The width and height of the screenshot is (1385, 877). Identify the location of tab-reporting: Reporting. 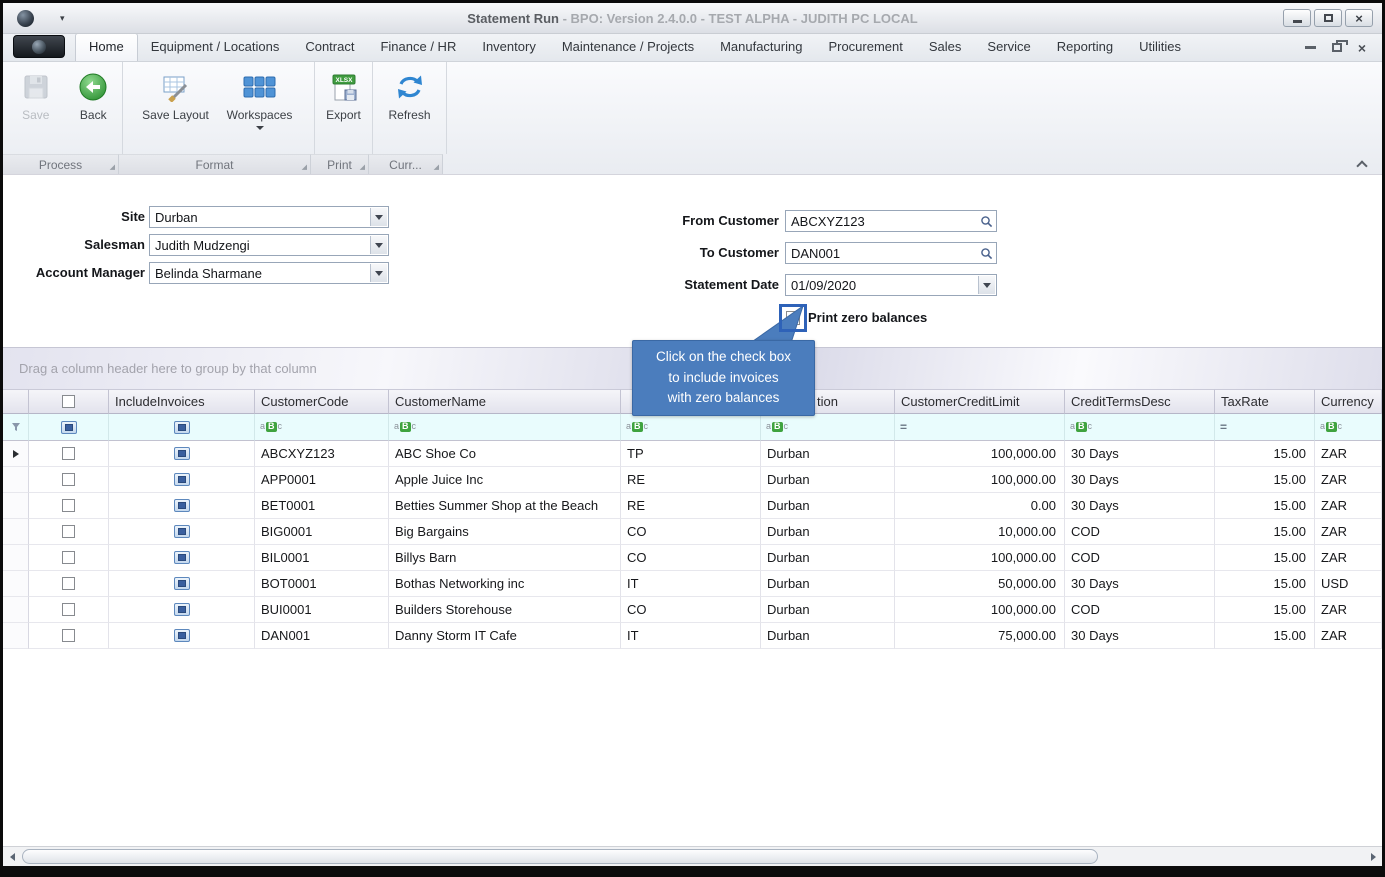
(1085, 47).